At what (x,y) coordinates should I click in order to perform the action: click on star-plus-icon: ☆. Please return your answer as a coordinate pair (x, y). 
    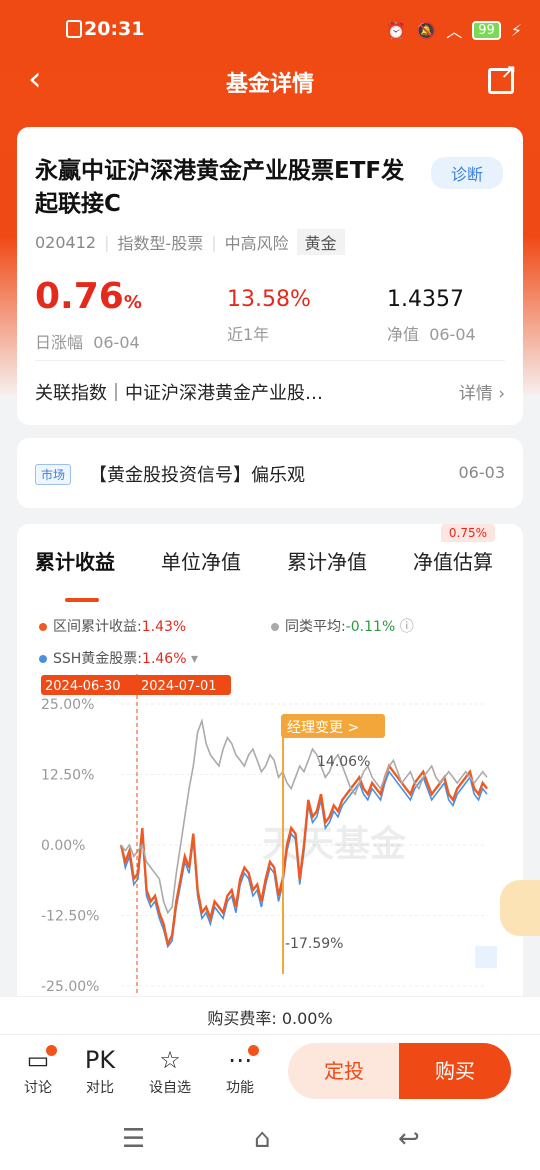
    Looking at the image, I should click on (170, 1060).